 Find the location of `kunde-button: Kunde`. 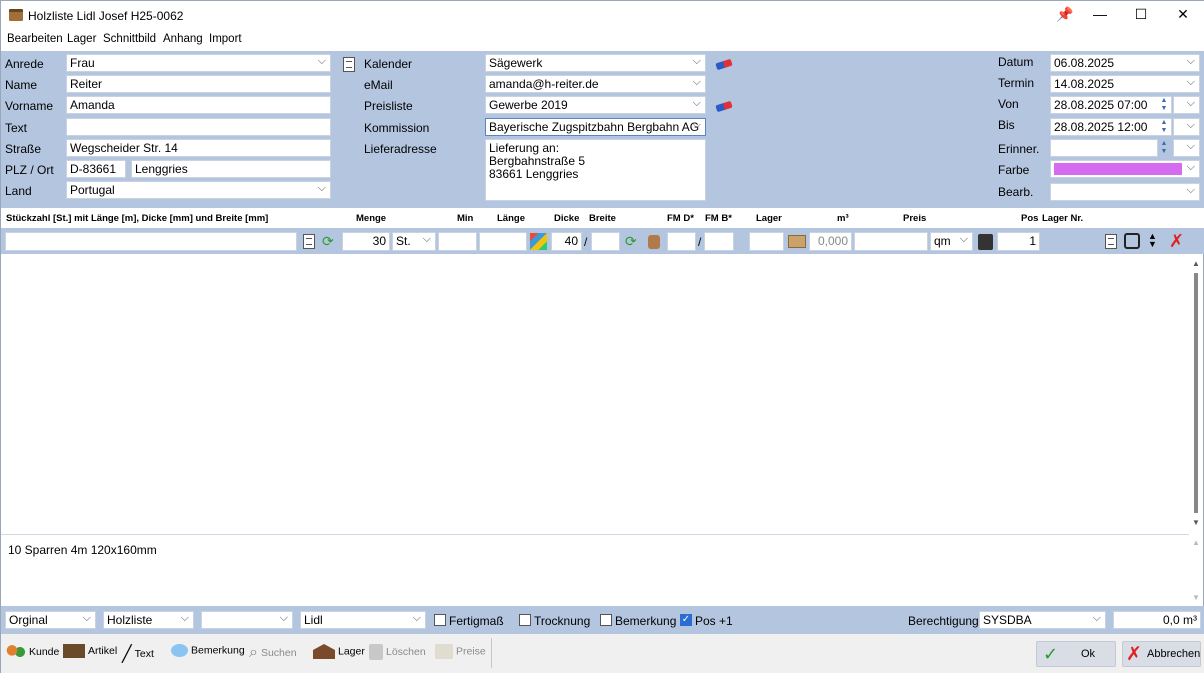

kunde-button: Kunde is located at coordinates (32, 652).